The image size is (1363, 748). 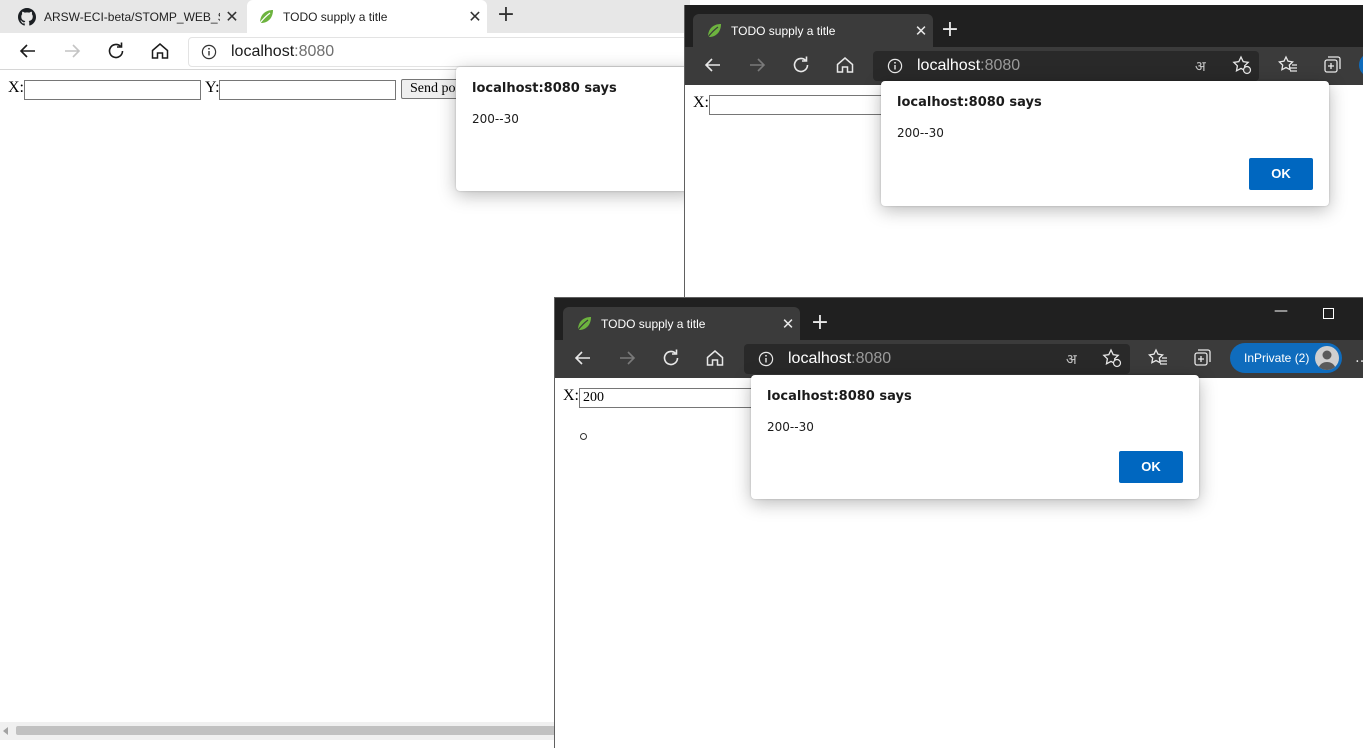 What do you see at coordinates (1327, 358) in the screenshot?
I see `avatar` at bounding box center [1327, 358].